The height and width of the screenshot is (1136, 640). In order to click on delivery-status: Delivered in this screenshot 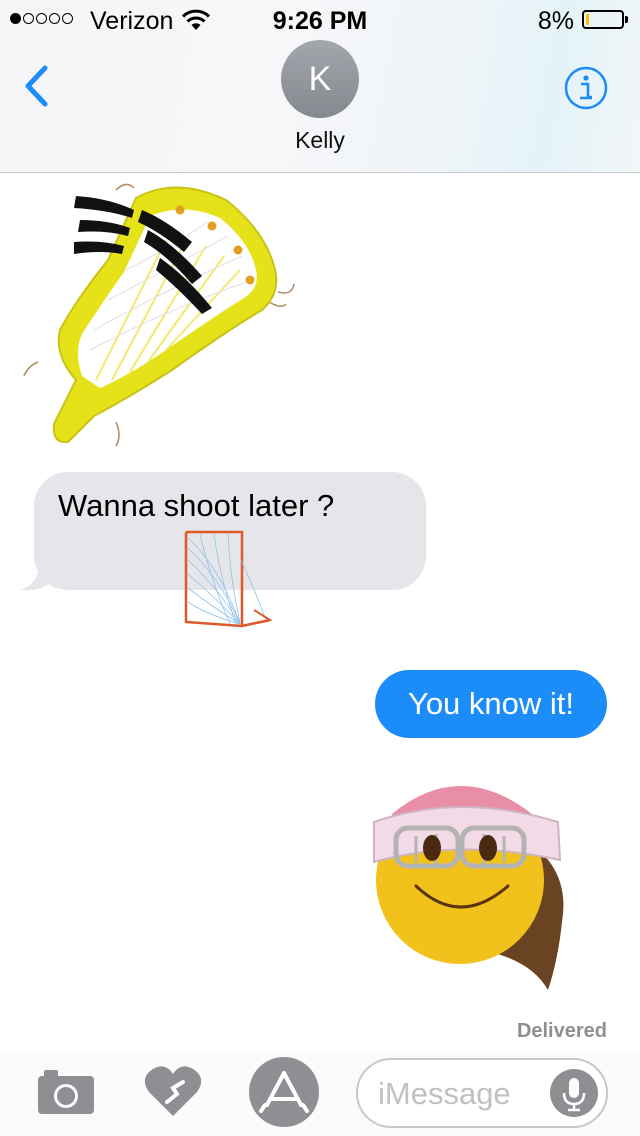, I will do `click(561, 1031)`.